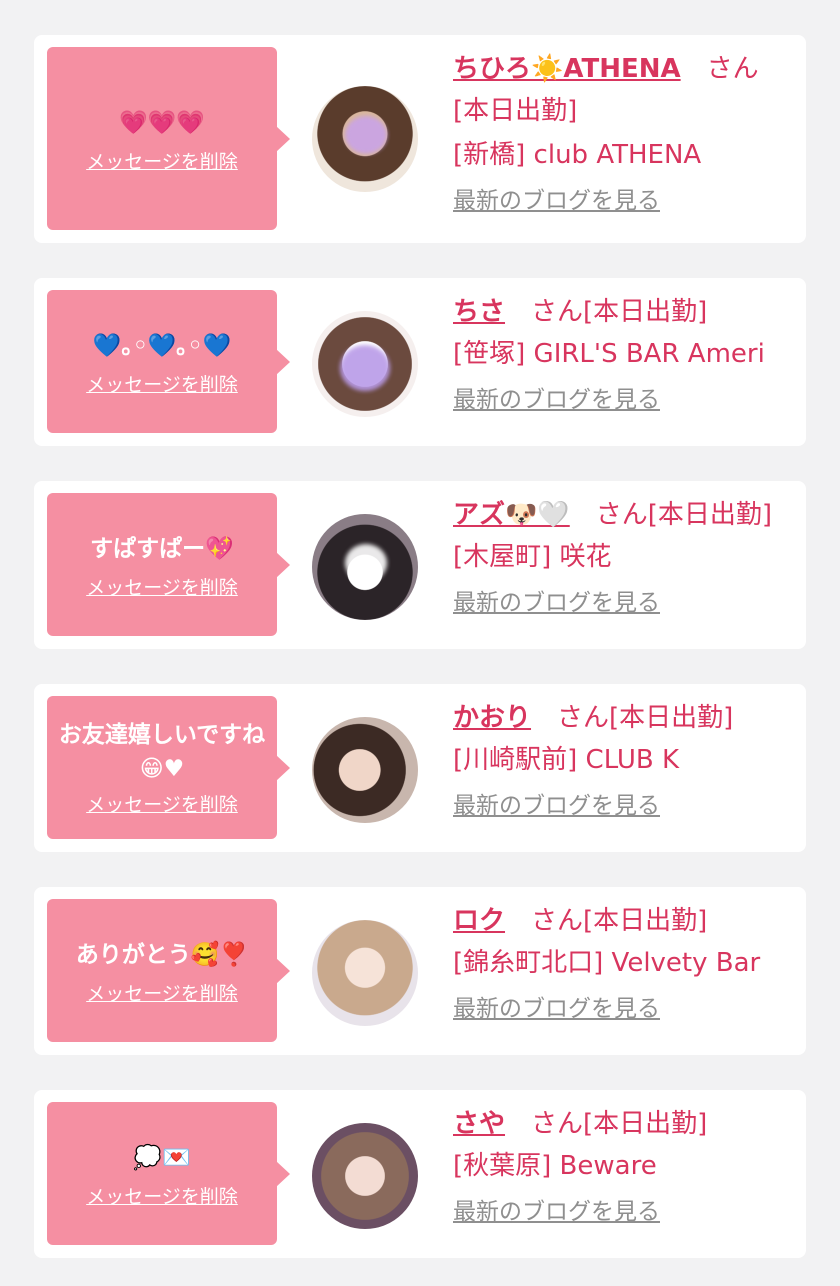  Describe the element at coordinates (532, 557) in the screenshot. I see `area-shop: [木屋町] 咲花` at that location.